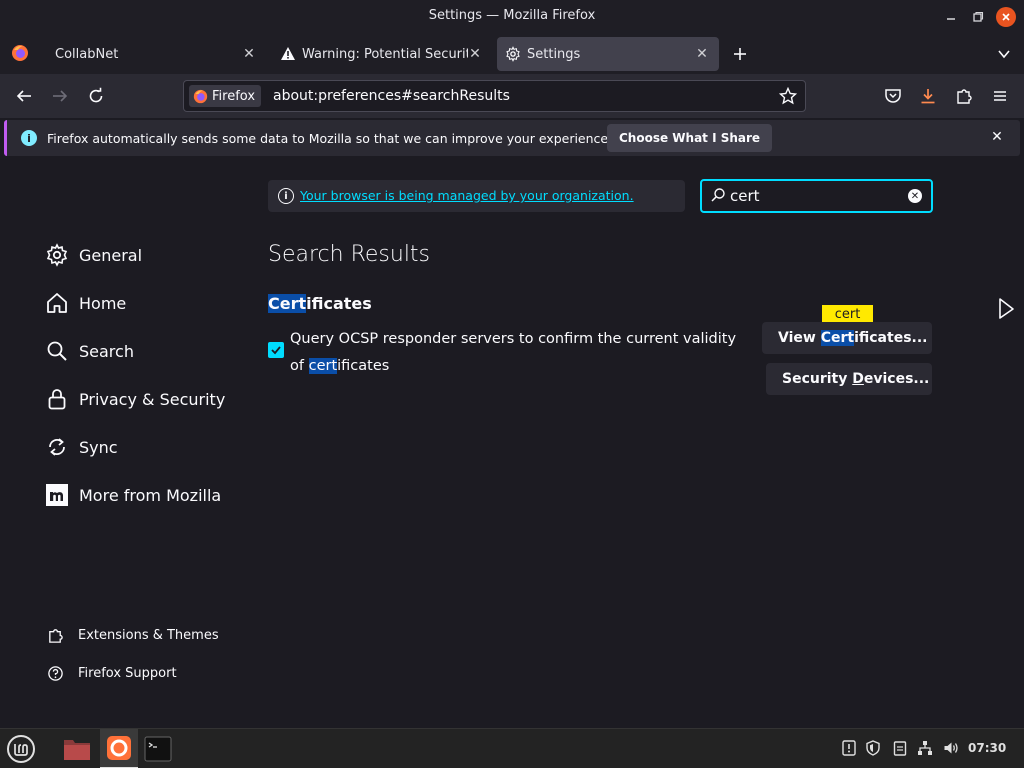 Image resolution: width=1024 pixels, height=768 pixels. I want to click on minimize-icon, so click(951, 19).